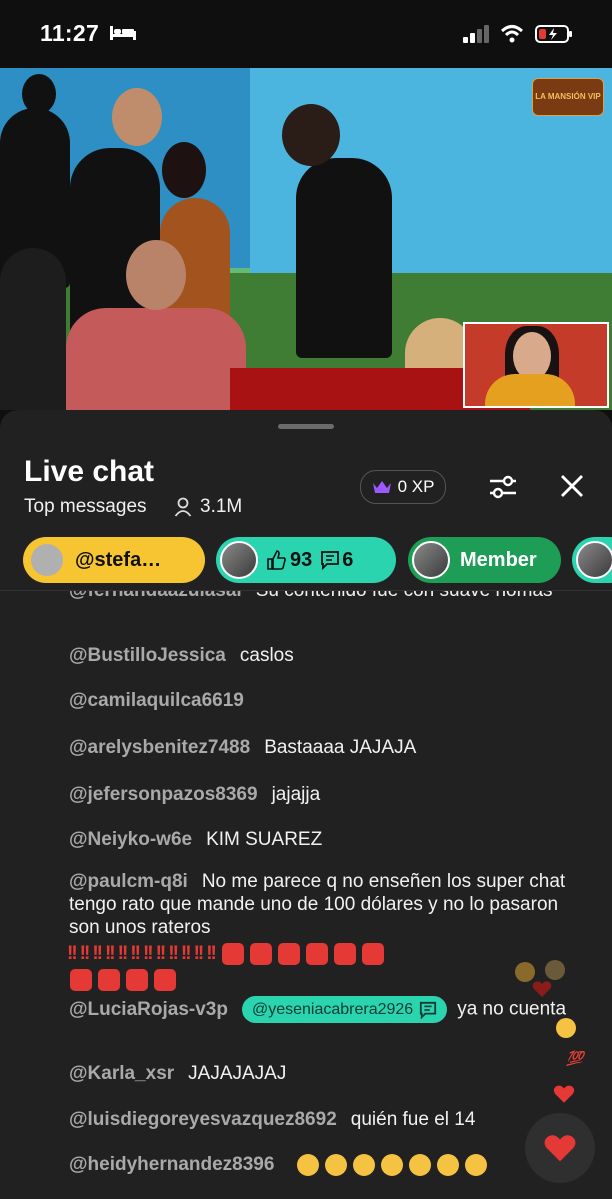  What do you see at coordinates (306, 426) in the screenshot?
I see `drag-handle` at bounding box center [306, 426].